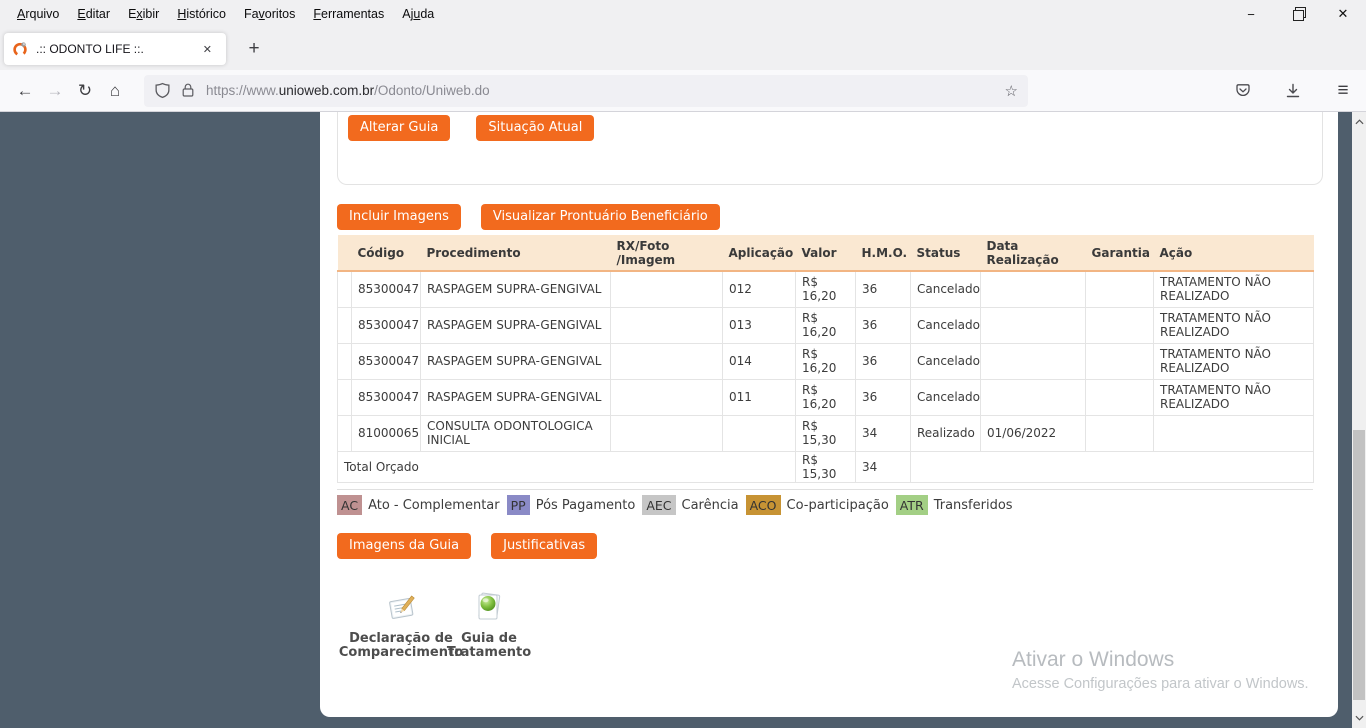 Image resolution: width=1366 pixels, height=728 pixels. What do you see at coordinates (1293, 91) in the screenshot?
I see `downloads-icon` at bounding box center [1293, 91].